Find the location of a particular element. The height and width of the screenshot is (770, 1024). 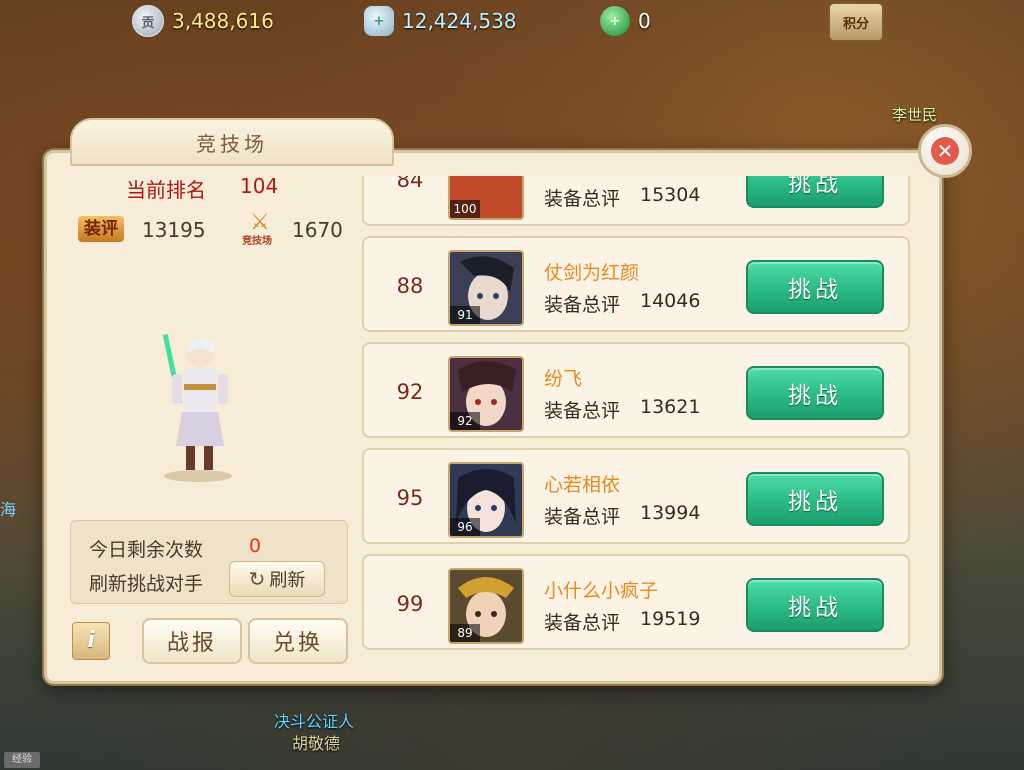

close-icon: ✕ is located at coordinates (945, 151).